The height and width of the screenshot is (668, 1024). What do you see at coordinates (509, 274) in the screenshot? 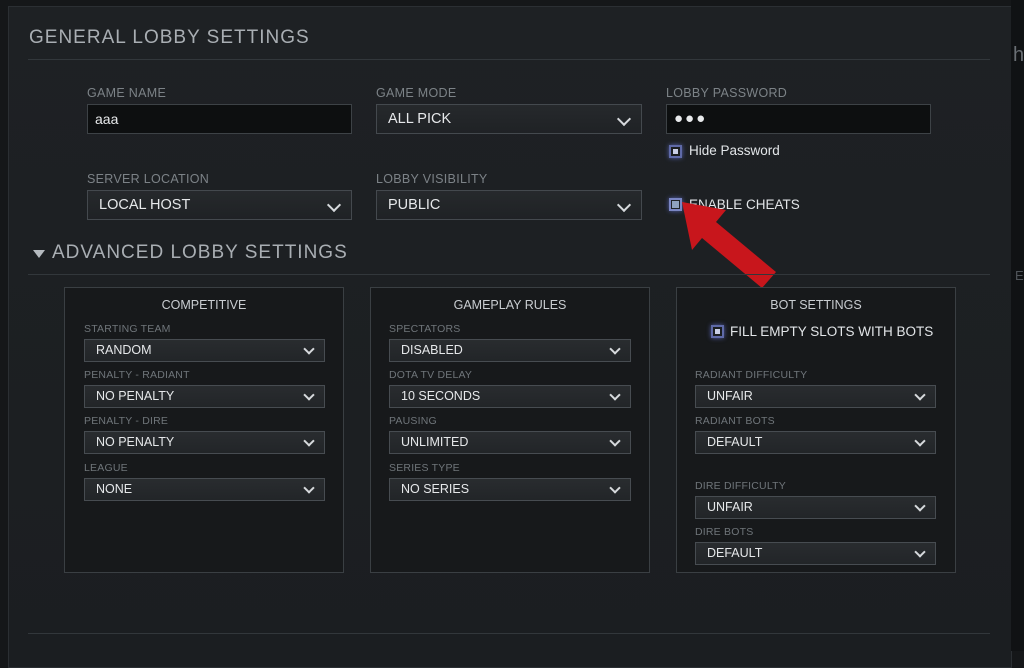
I see `advanced-divider` at bounding box center [509, 274].